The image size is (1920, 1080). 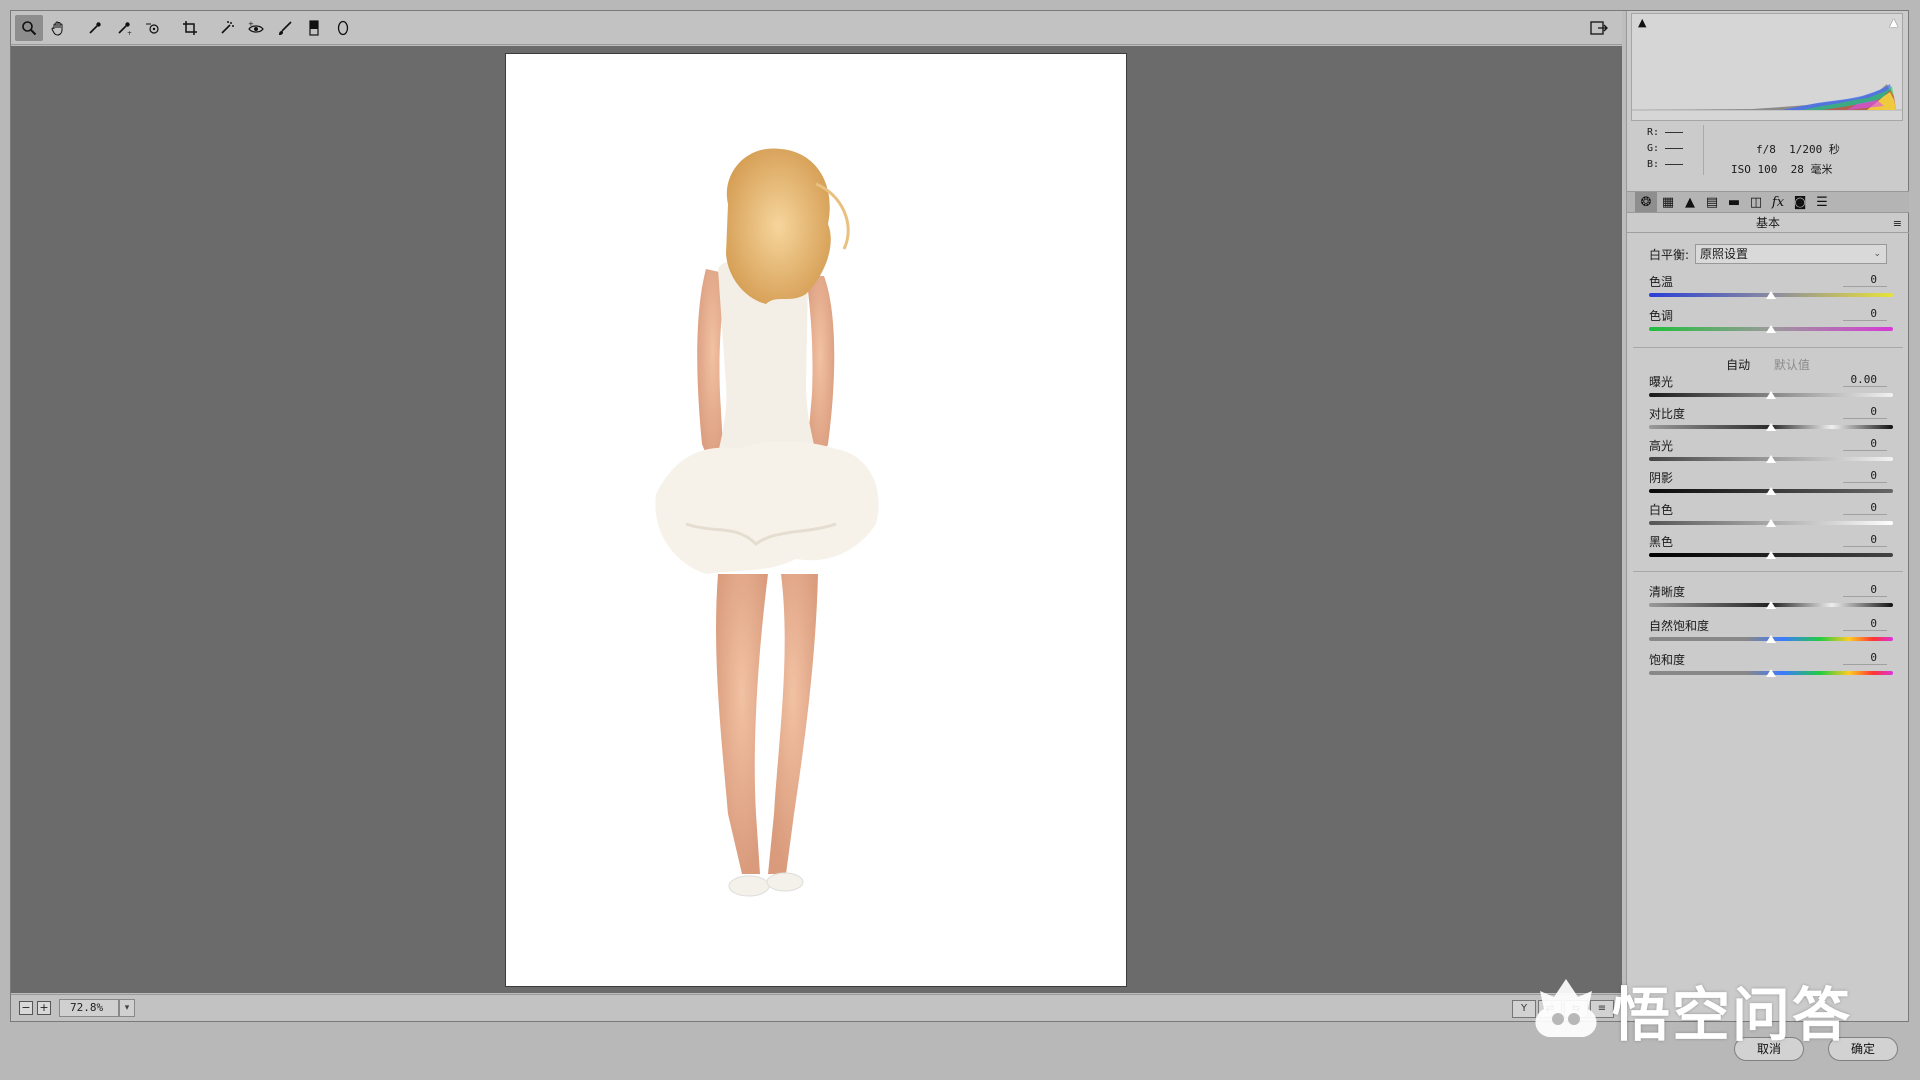 I want to click on shadow-clipping-warning-button: ▲, so click(x=1642, y=22).